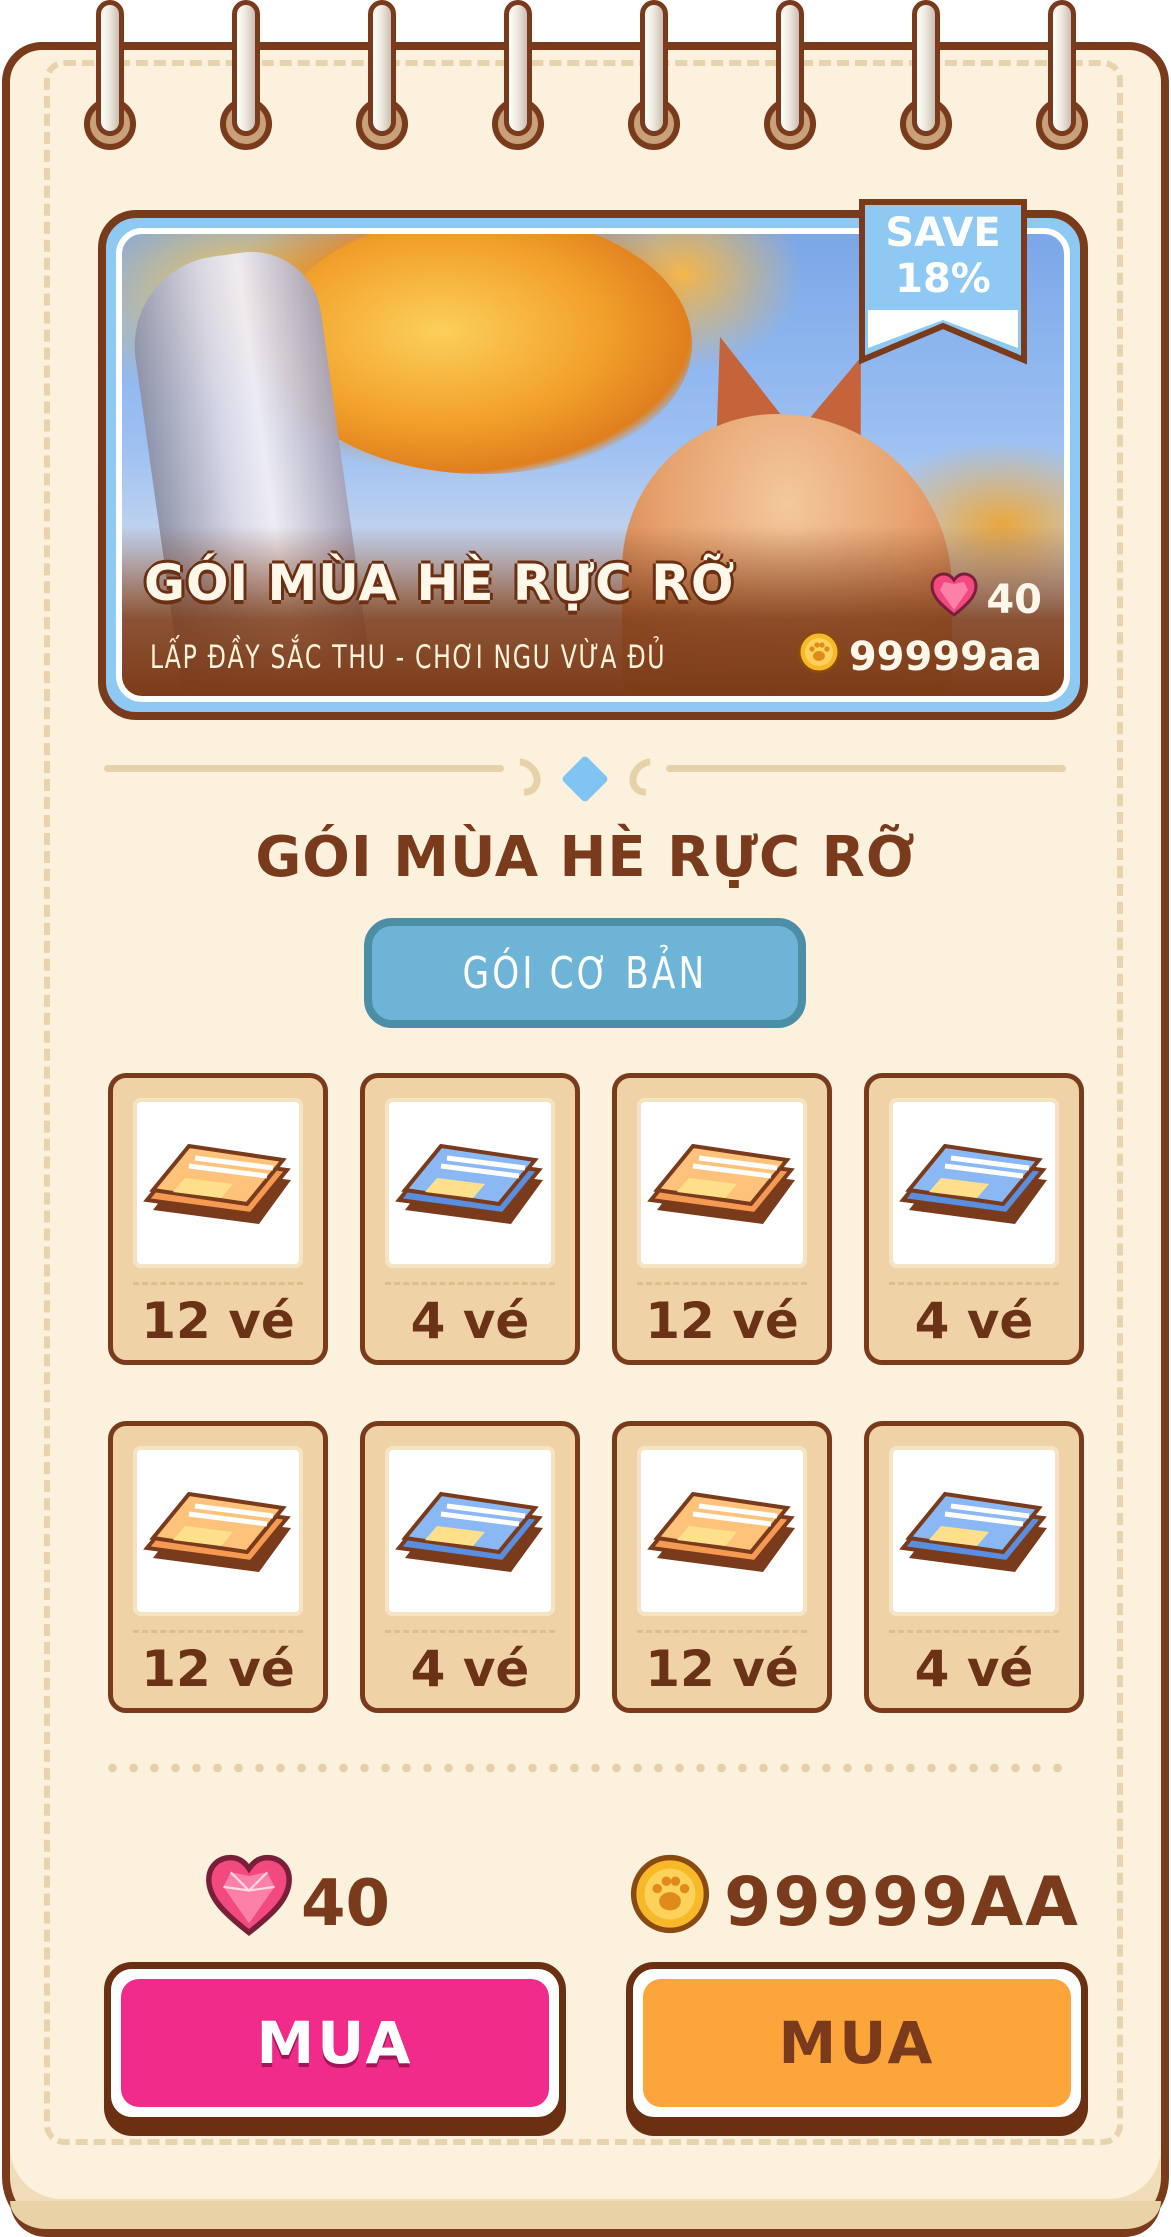 This screenshot has width=1171, height=2237. I want to click on notebook-bottom-edge, so click(585, 2219).